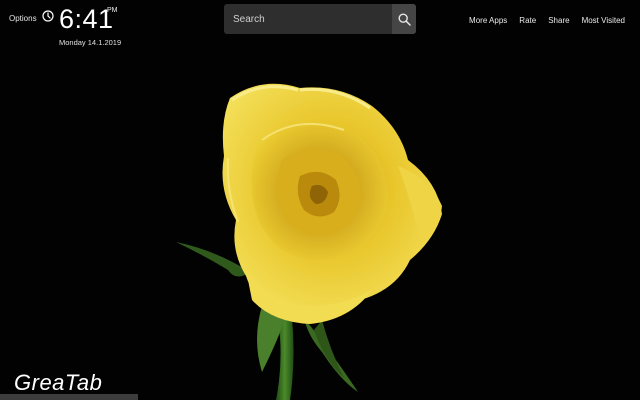 The width and height of the screenshot is (640, 400). What do you see at coordinates (307, 19) in the screenshot?
I see `search-input` at bounding box center [307, 19].